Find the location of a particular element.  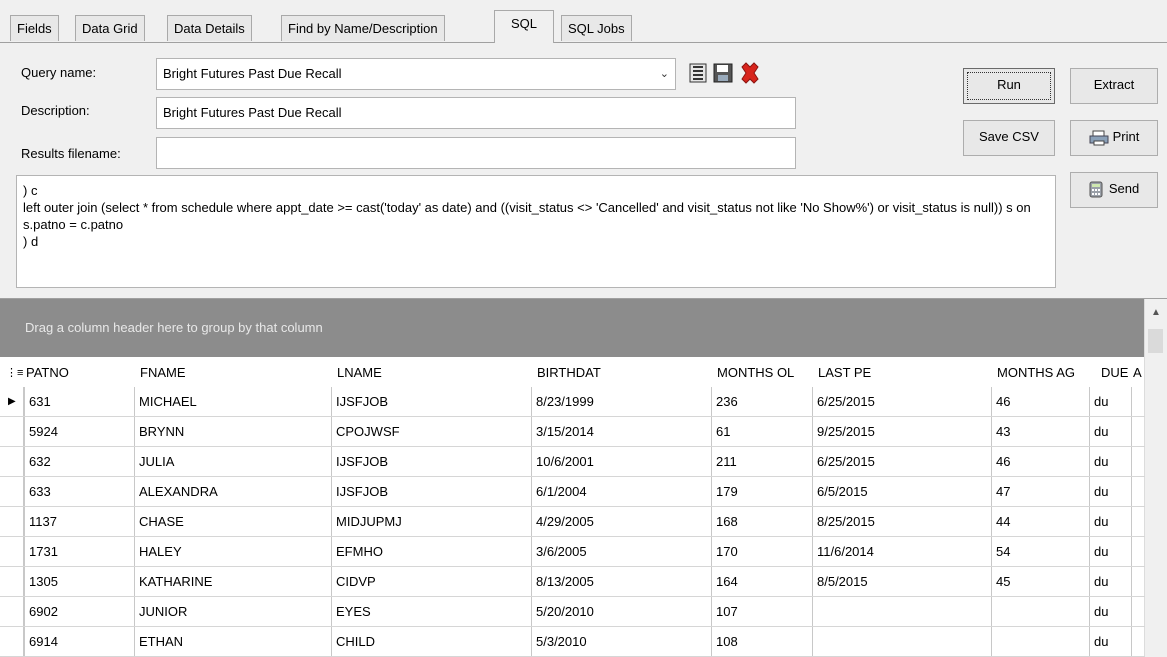

send-button: Send is located at coordinates (1114, 190).